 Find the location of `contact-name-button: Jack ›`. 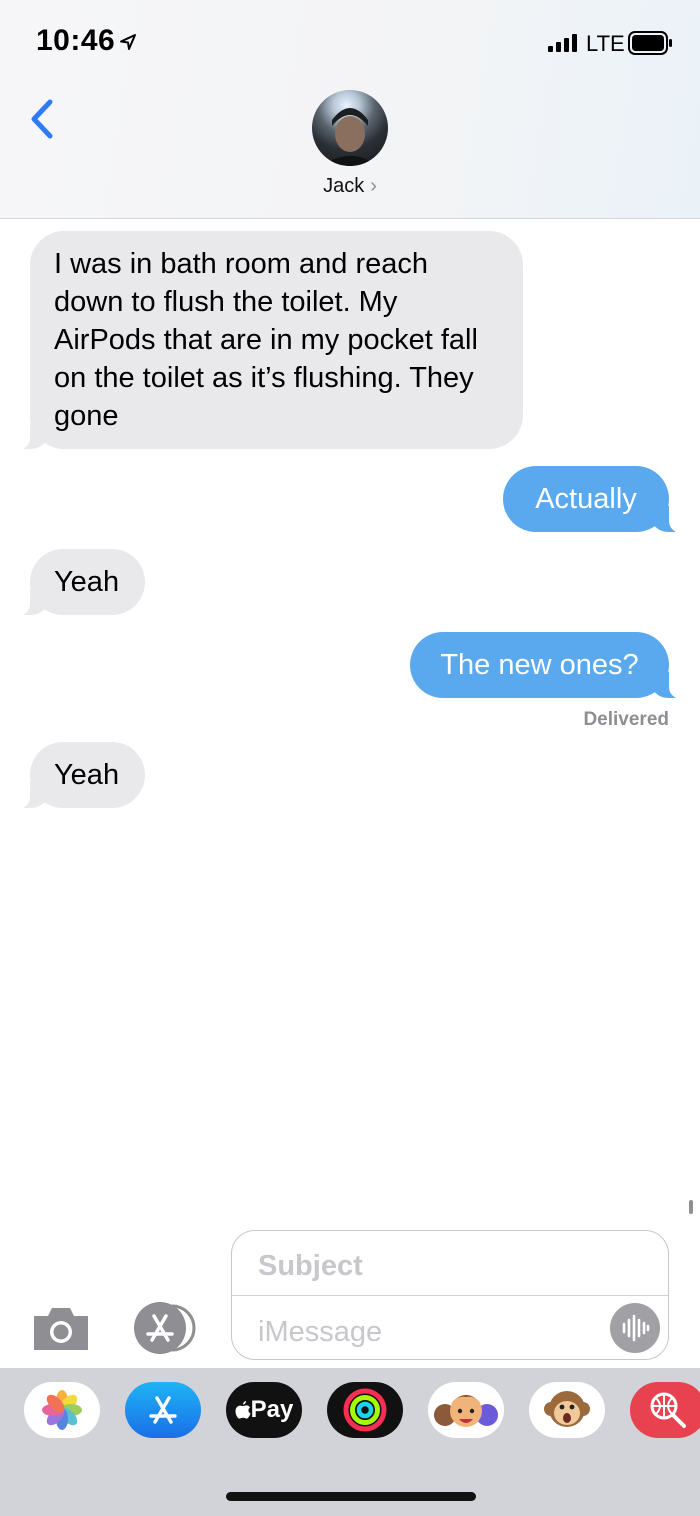

contact-name-button: Jack › is located at coordinates (350, 186).